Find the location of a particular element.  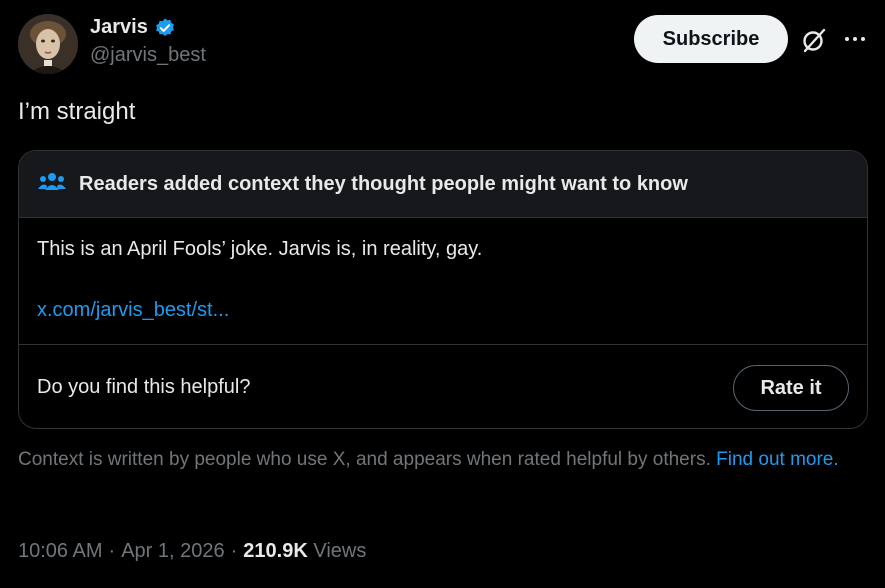

helpful-prompt: Do you find this helpful? is located at coordinates (144, 387).